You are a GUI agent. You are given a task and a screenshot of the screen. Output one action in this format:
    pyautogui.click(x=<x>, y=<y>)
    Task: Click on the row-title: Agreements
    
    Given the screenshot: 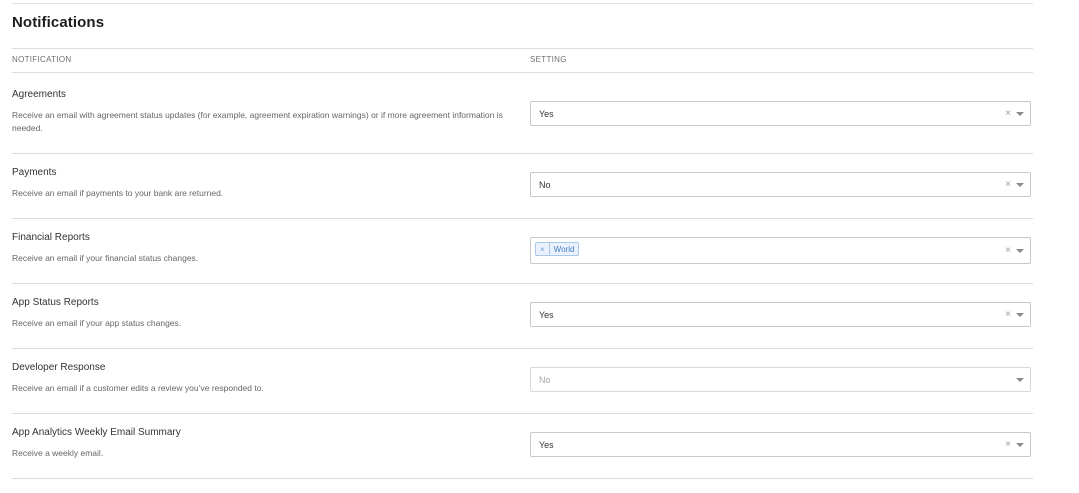 What is the action you would take?
    pyautogui.click(x=39, y=94)
    